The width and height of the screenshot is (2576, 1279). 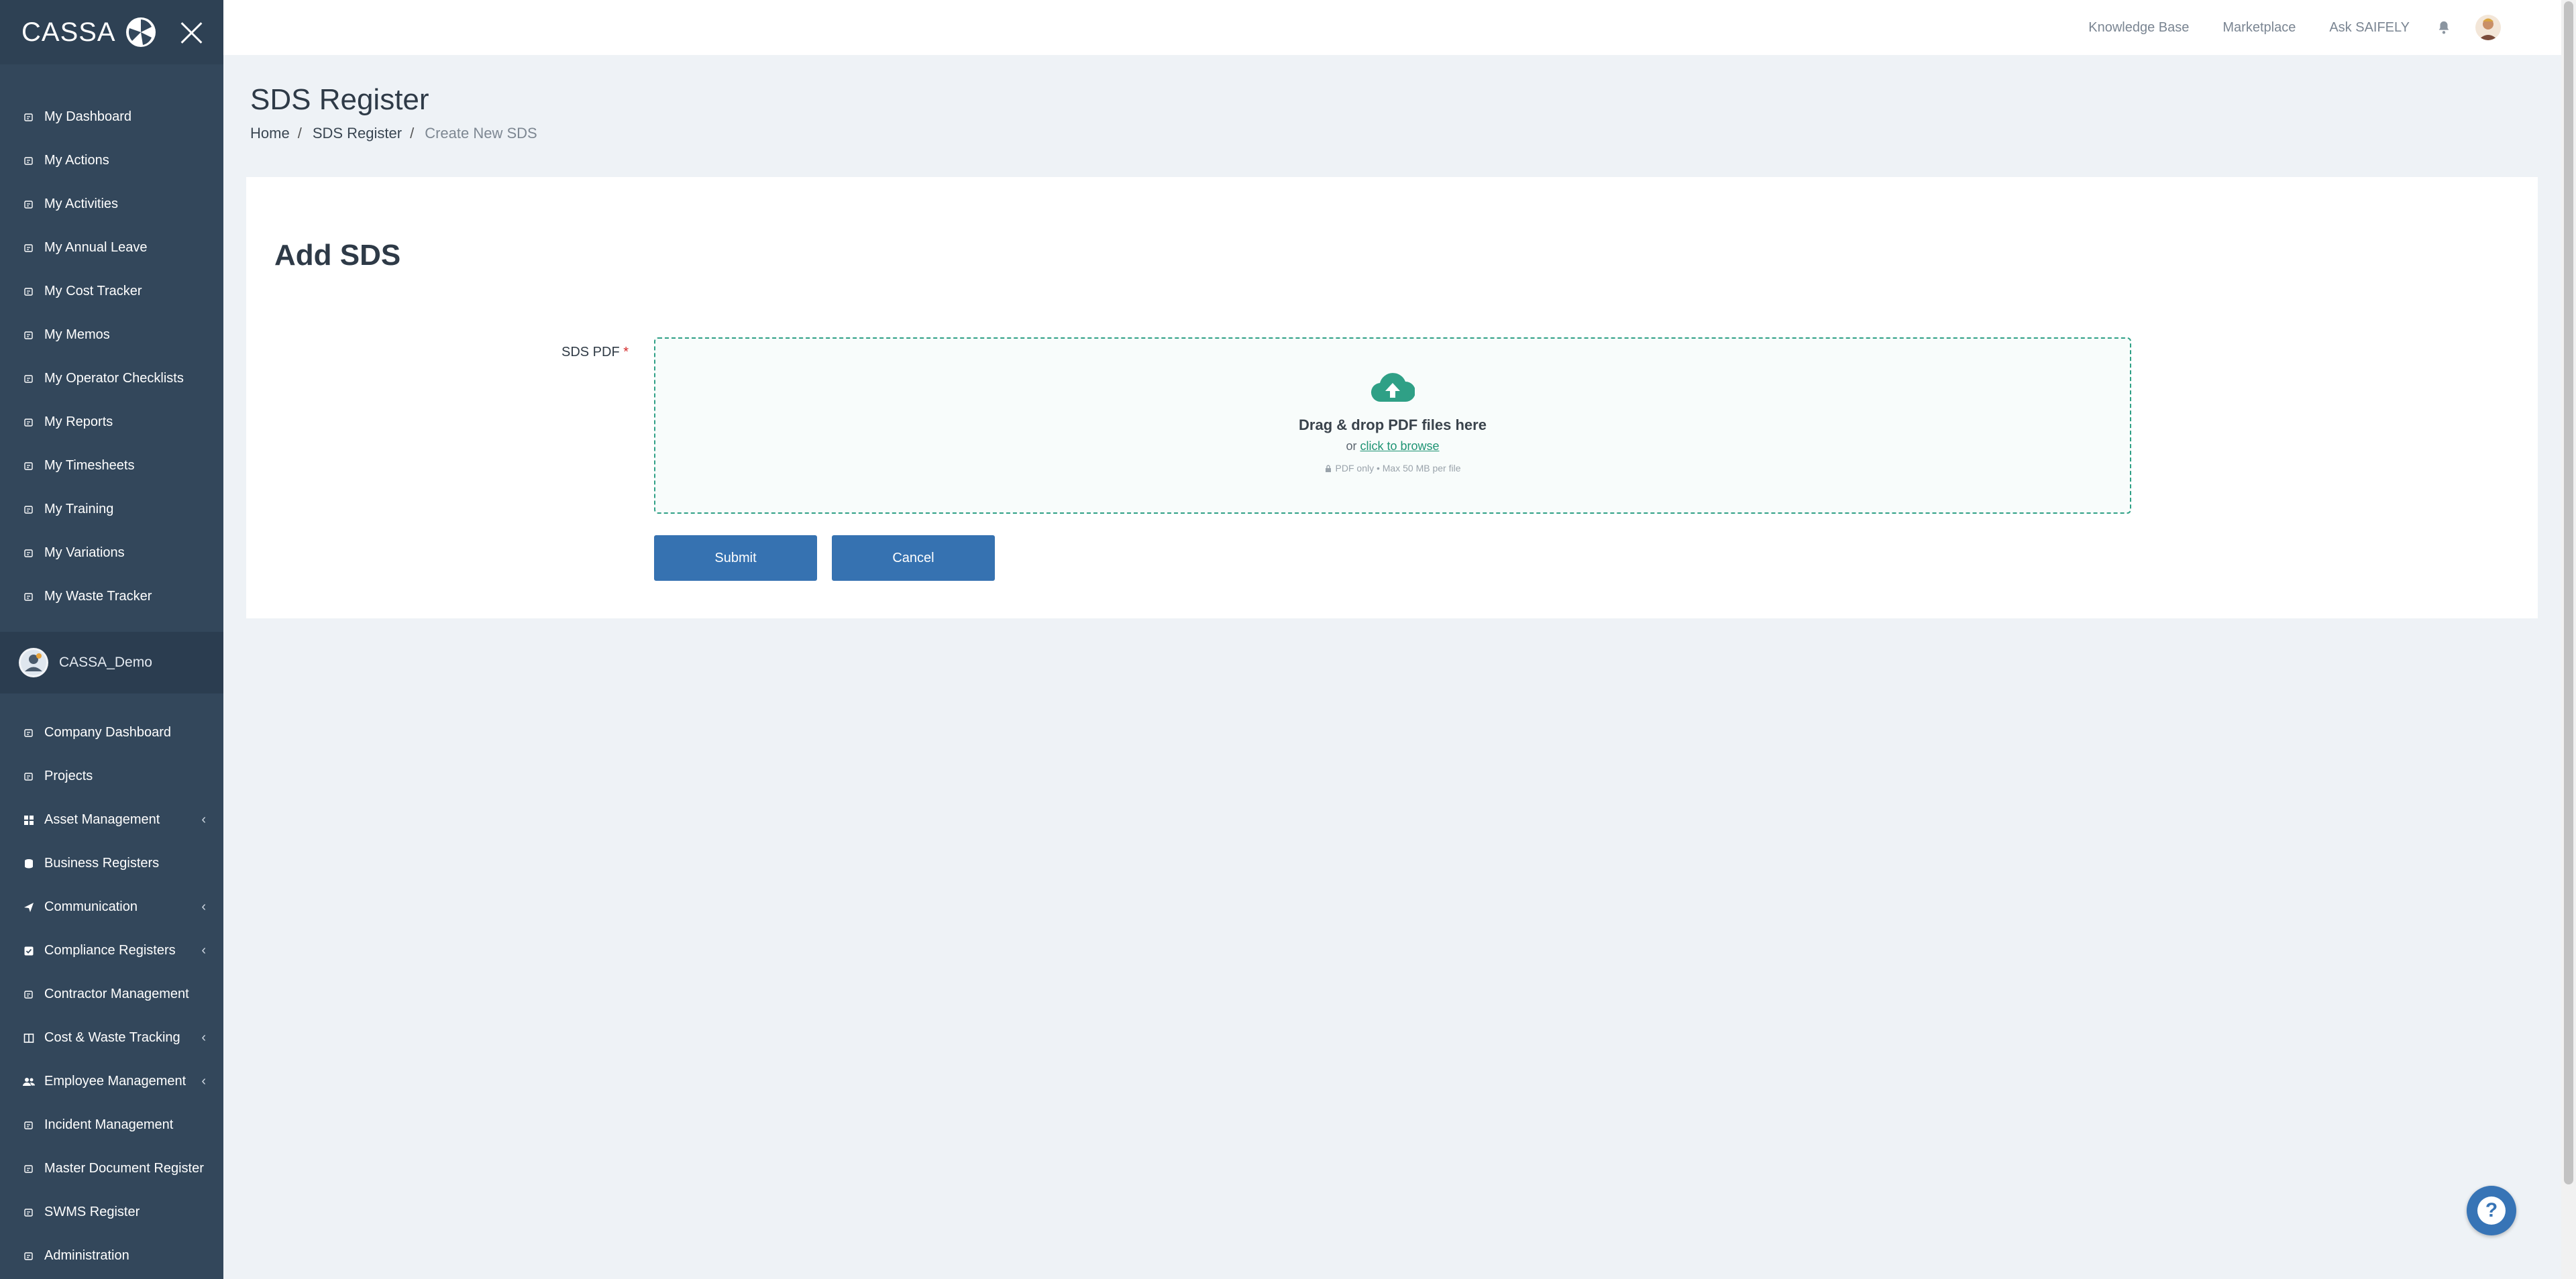 What do you see at coordinates (1351, 446) in the screenshot?
I see `dropzone-or: or` at bounding box center [1351, 446].